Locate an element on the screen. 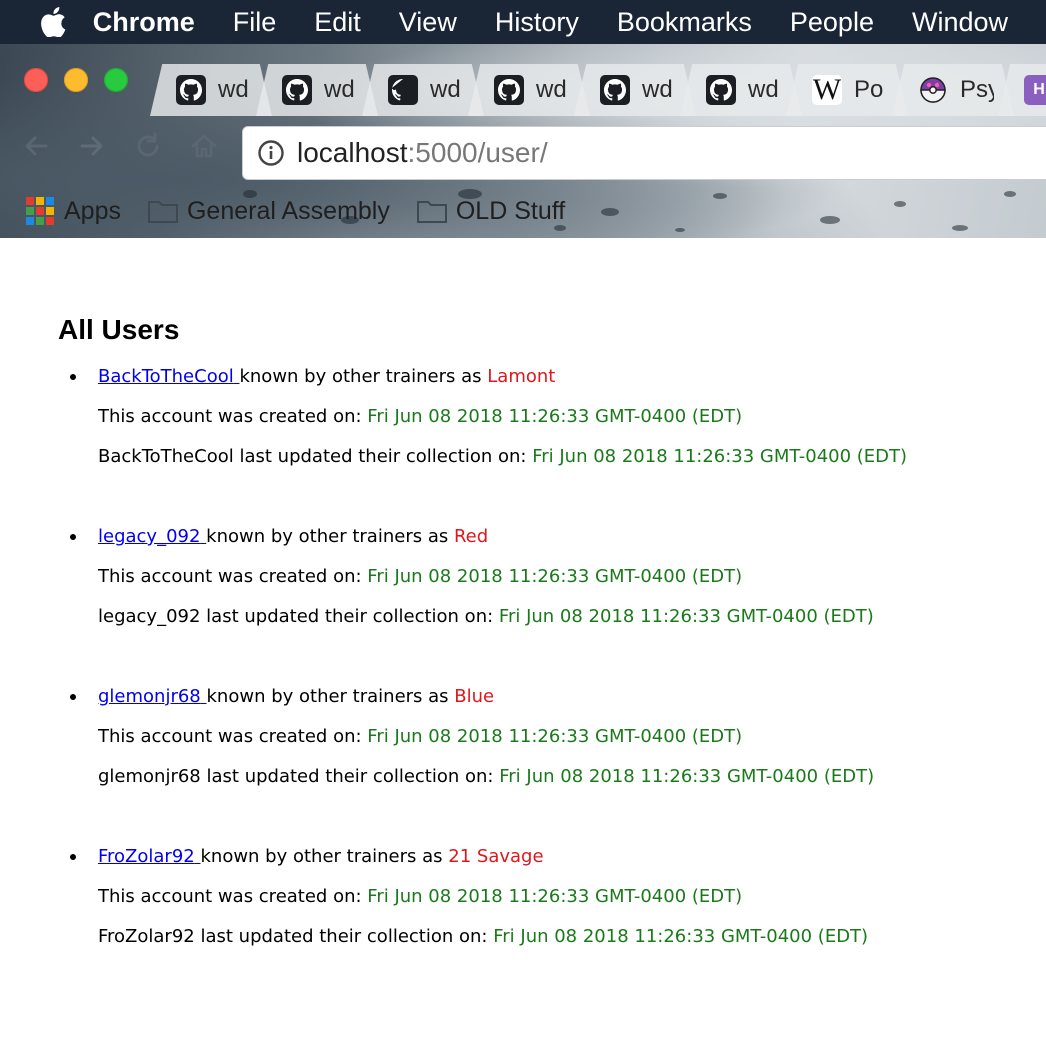  pokeball-icon is located at coordinates (933, 90).